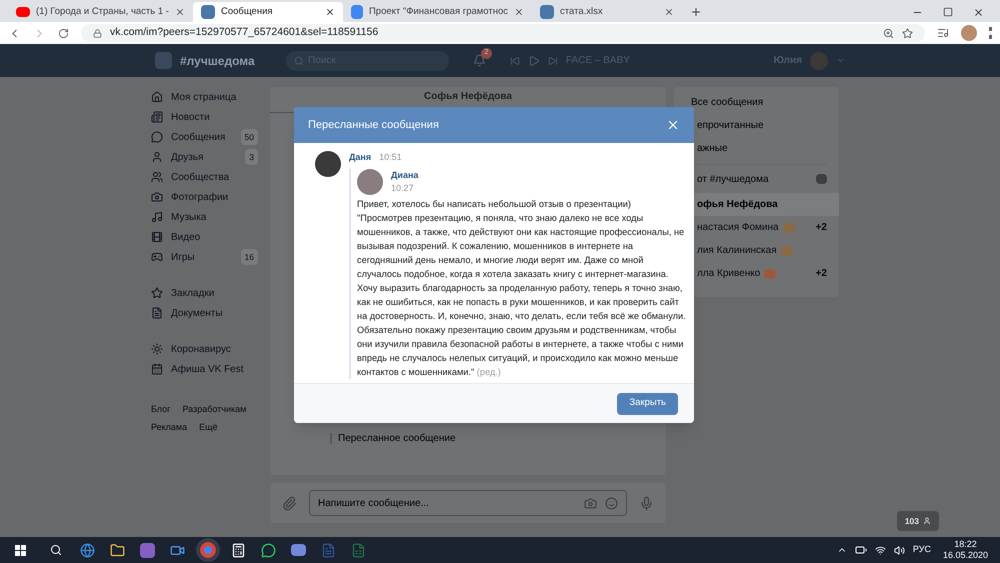 The image size is (1000, 563). I want to click on count-badge: 3, so click(251, 157).